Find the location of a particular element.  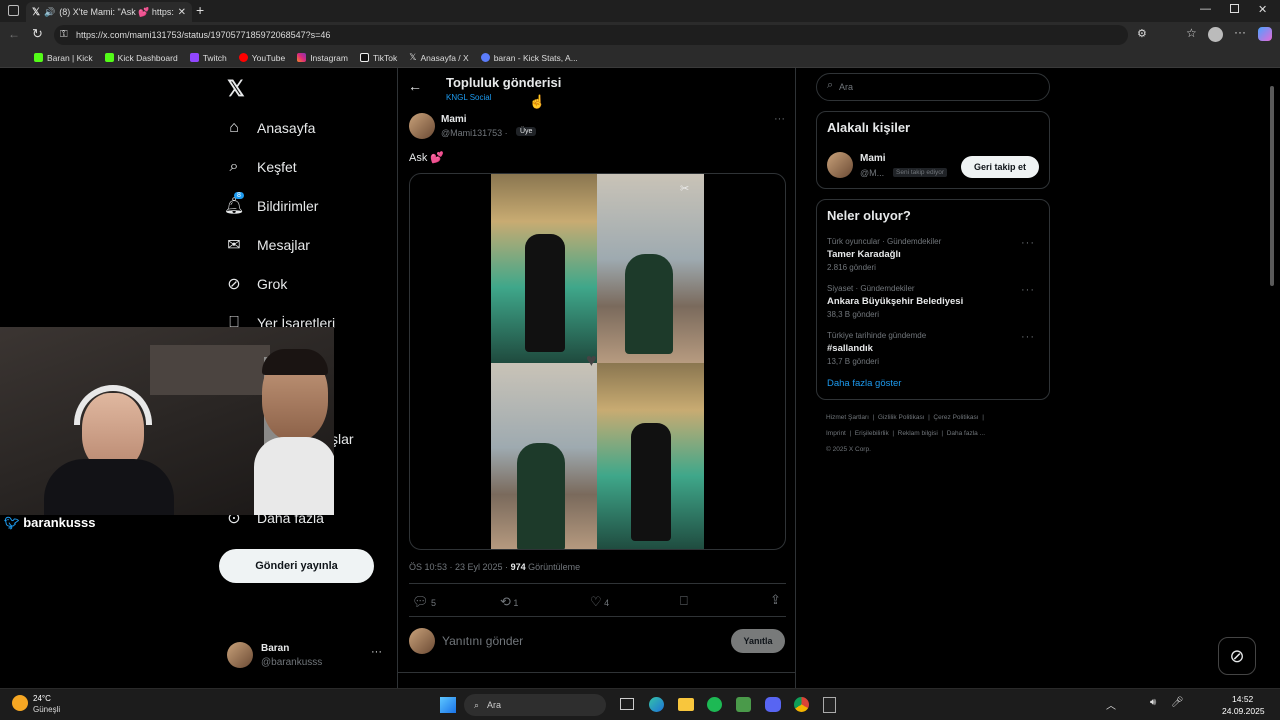

nav-messages: ✉ Mesajlar is located at coordinates (267, 245).